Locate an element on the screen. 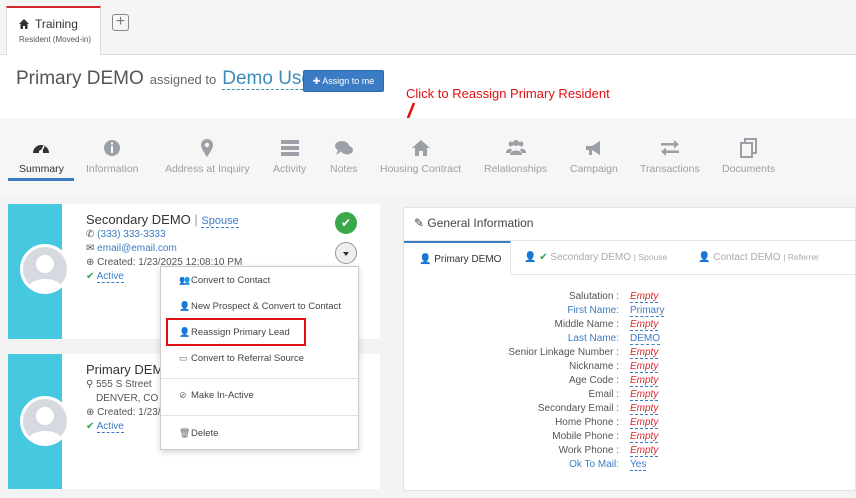 The width and height of the screenshot is (856, 498). plus-circle-icon: ⊕ is located at coordinates (90, 262).